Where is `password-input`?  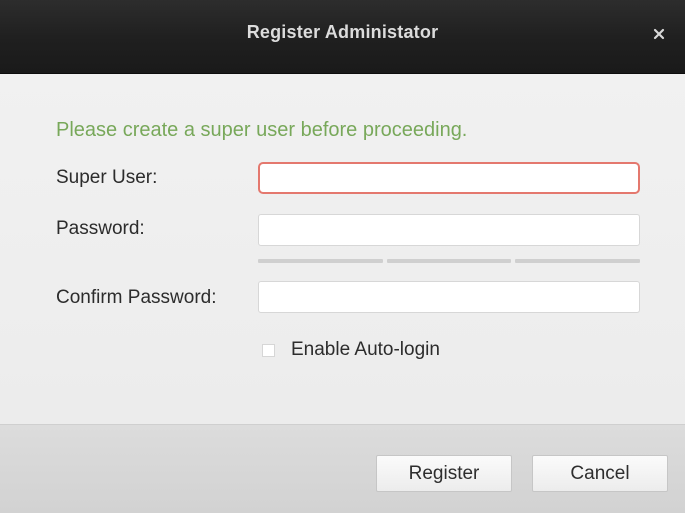 password-input is located at coordinates (449, 230).